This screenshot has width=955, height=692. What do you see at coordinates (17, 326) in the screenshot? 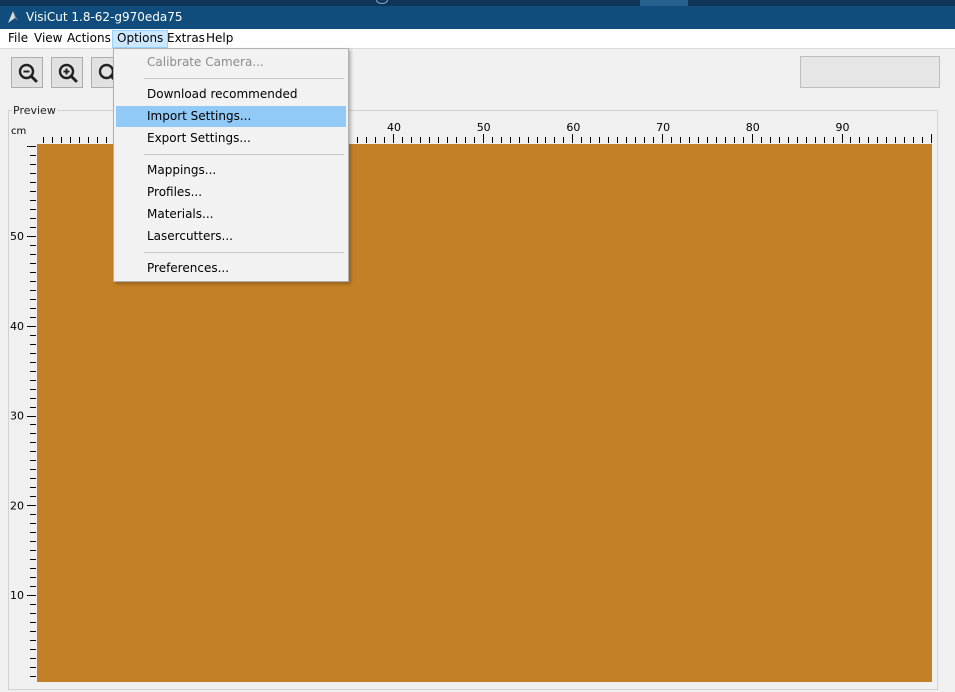
I see `y-tick-label: 40` at bounding box center [17, 326].